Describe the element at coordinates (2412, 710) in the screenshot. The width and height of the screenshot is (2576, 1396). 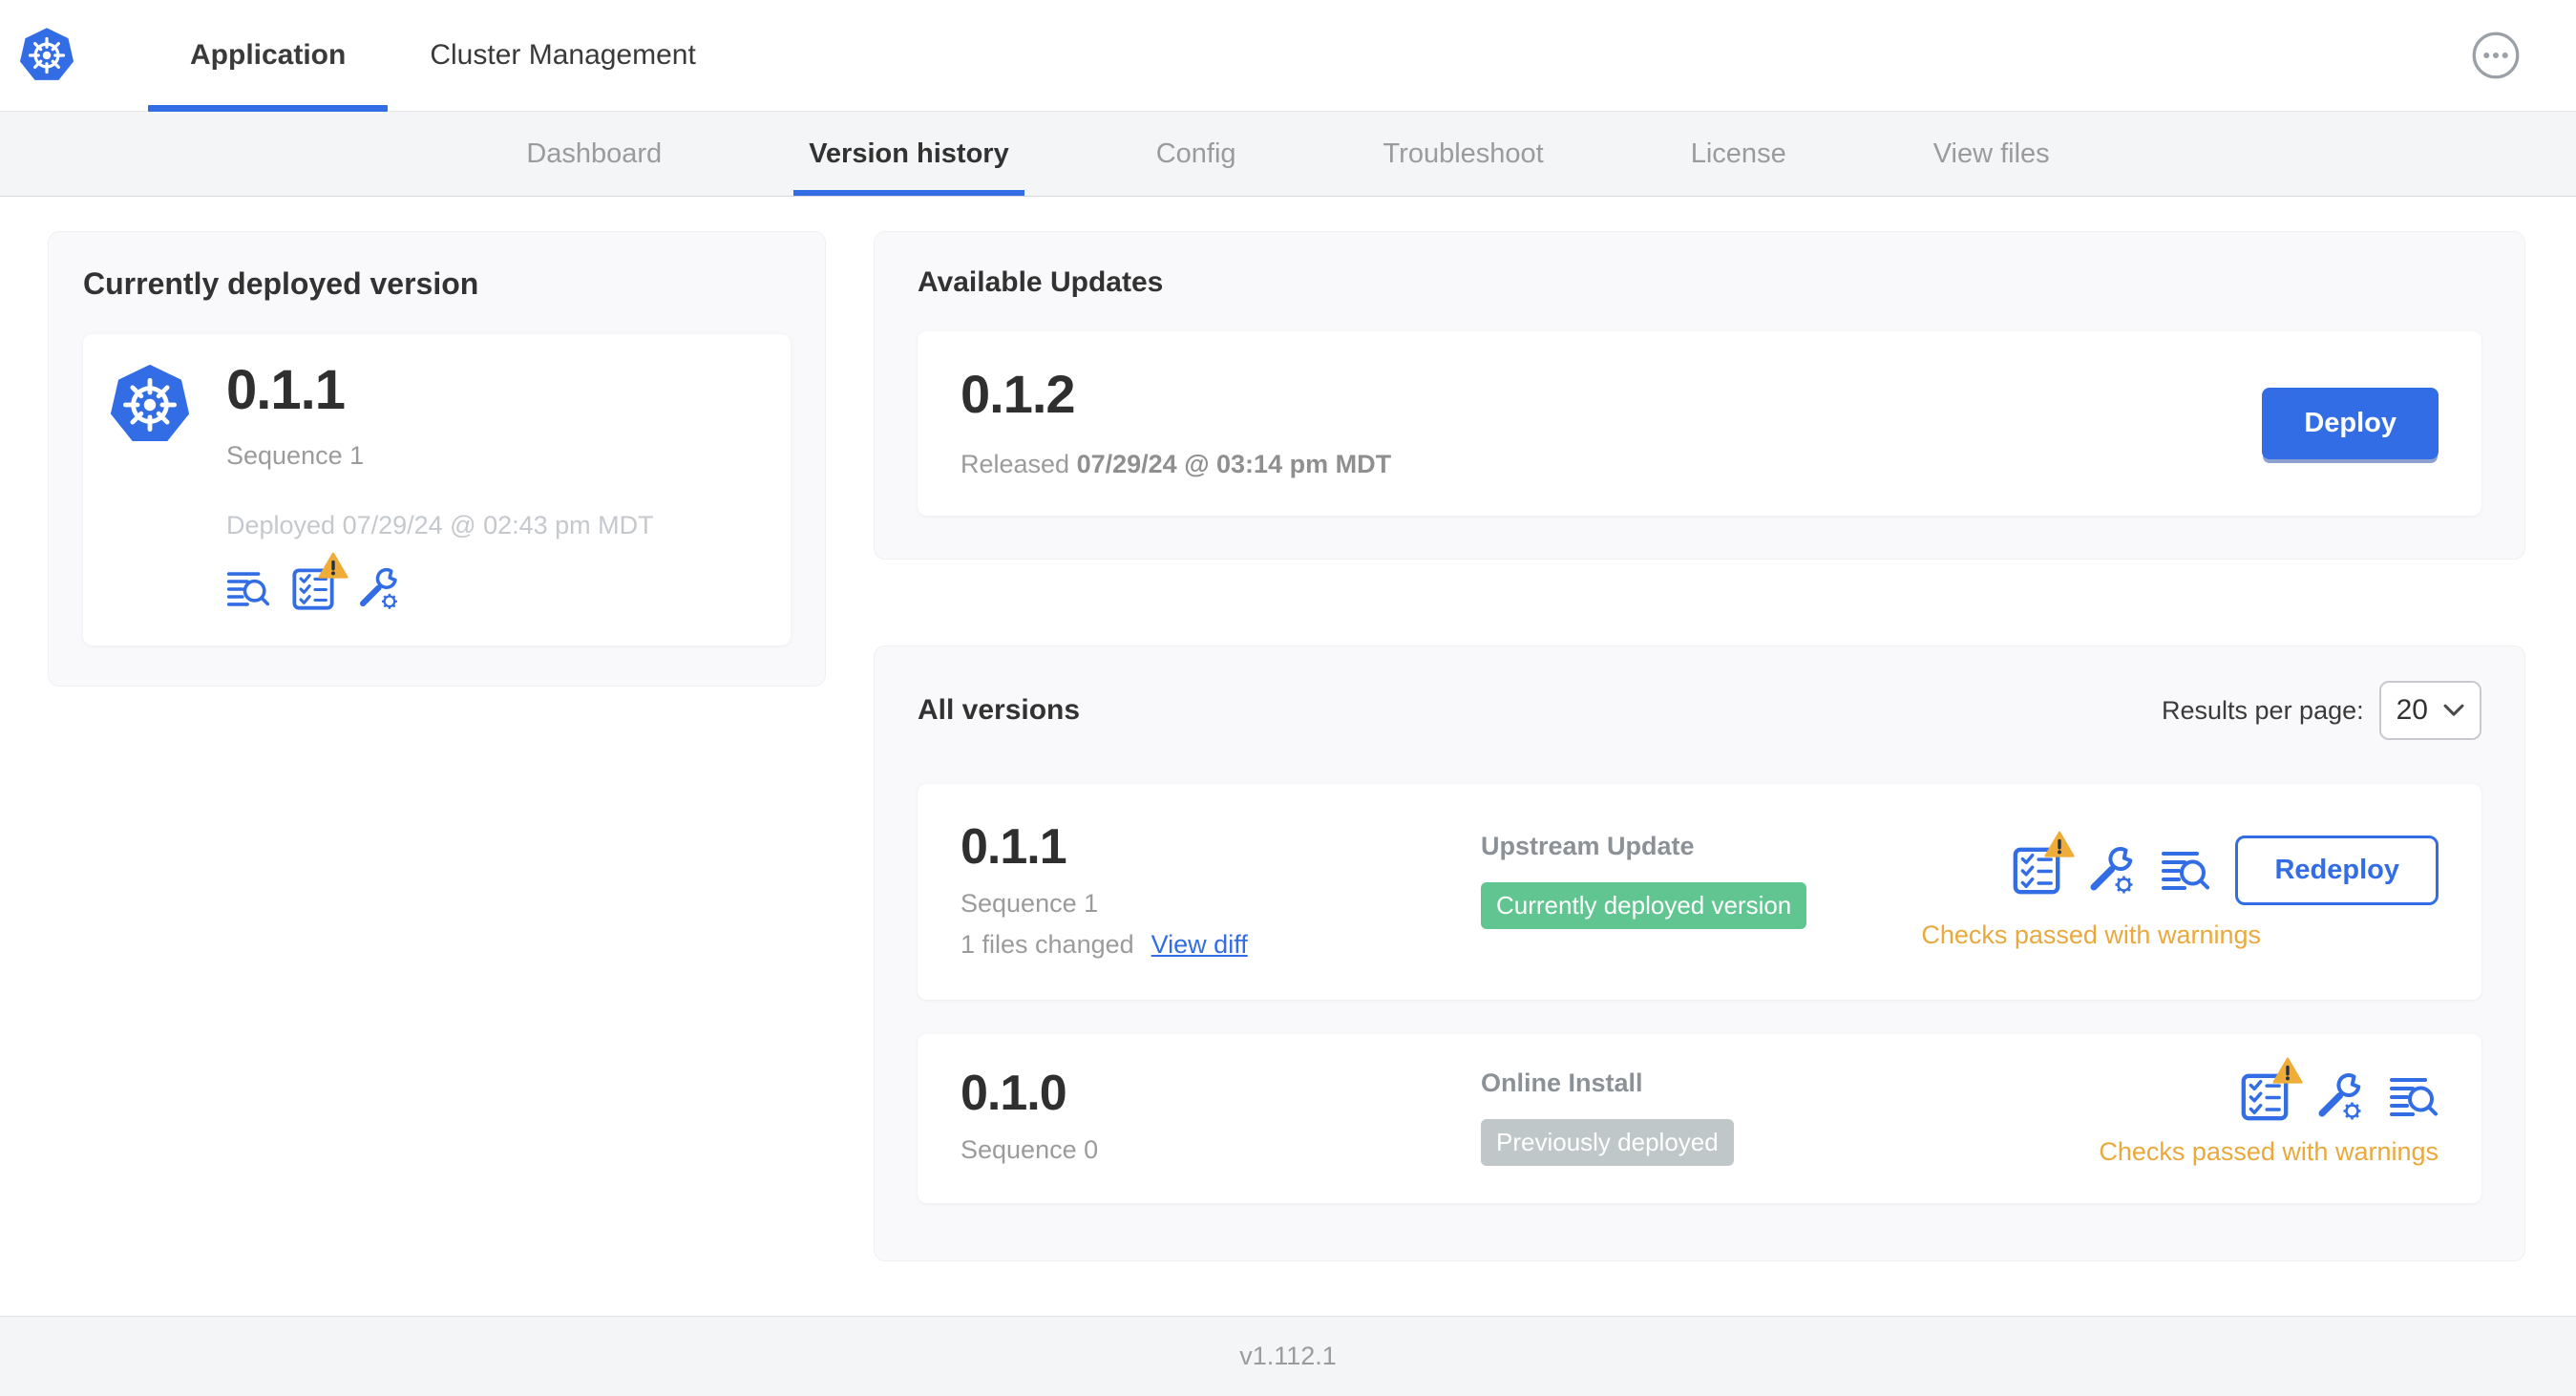
I see `results-per-page-value: 20` at that location.